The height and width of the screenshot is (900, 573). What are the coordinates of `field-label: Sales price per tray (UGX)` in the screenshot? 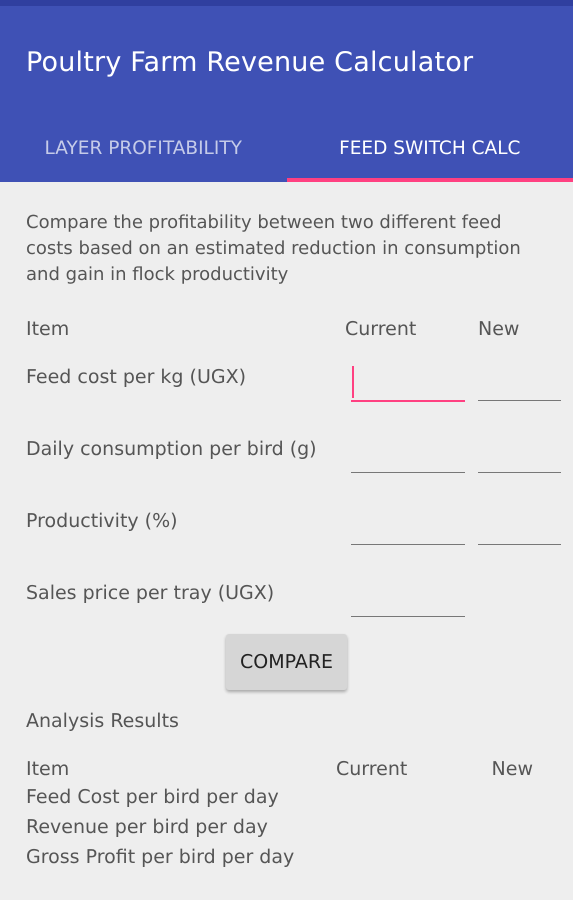 It's located at (151, 593).